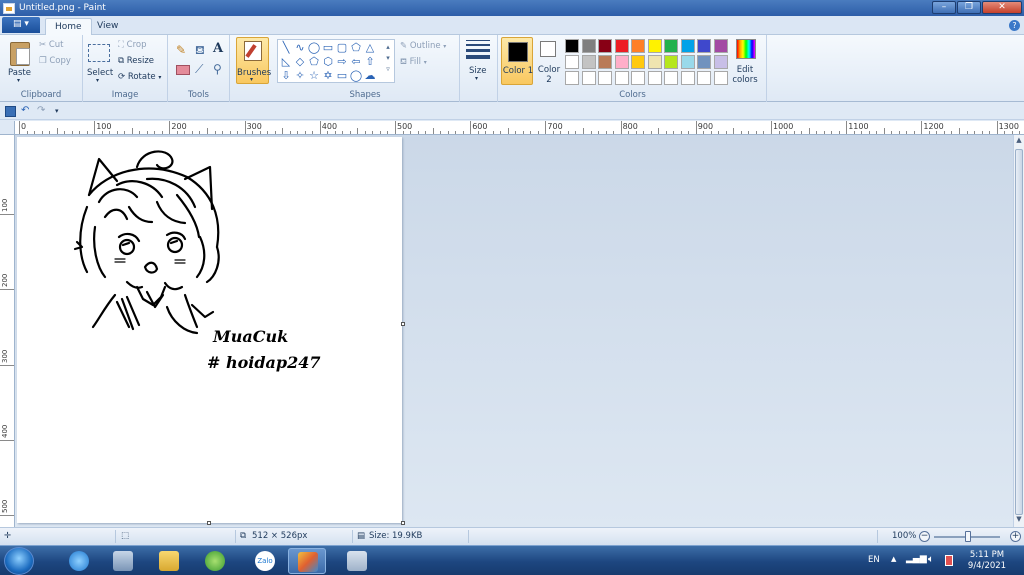  Describe the element at coordinates (280, 536) in the screenshot. I see `canvas-size-value: 512 × 526px` at that location.